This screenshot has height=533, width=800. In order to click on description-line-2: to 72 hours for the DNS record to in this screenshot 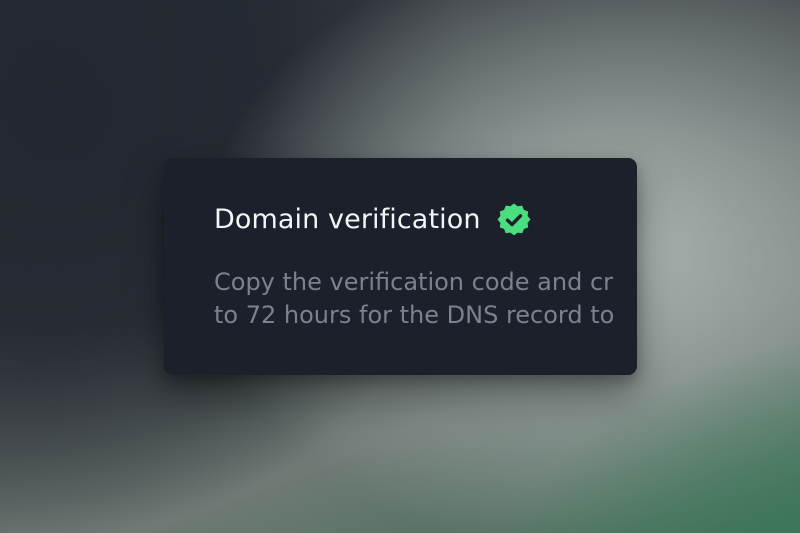, I will do `click(414, 315)`.